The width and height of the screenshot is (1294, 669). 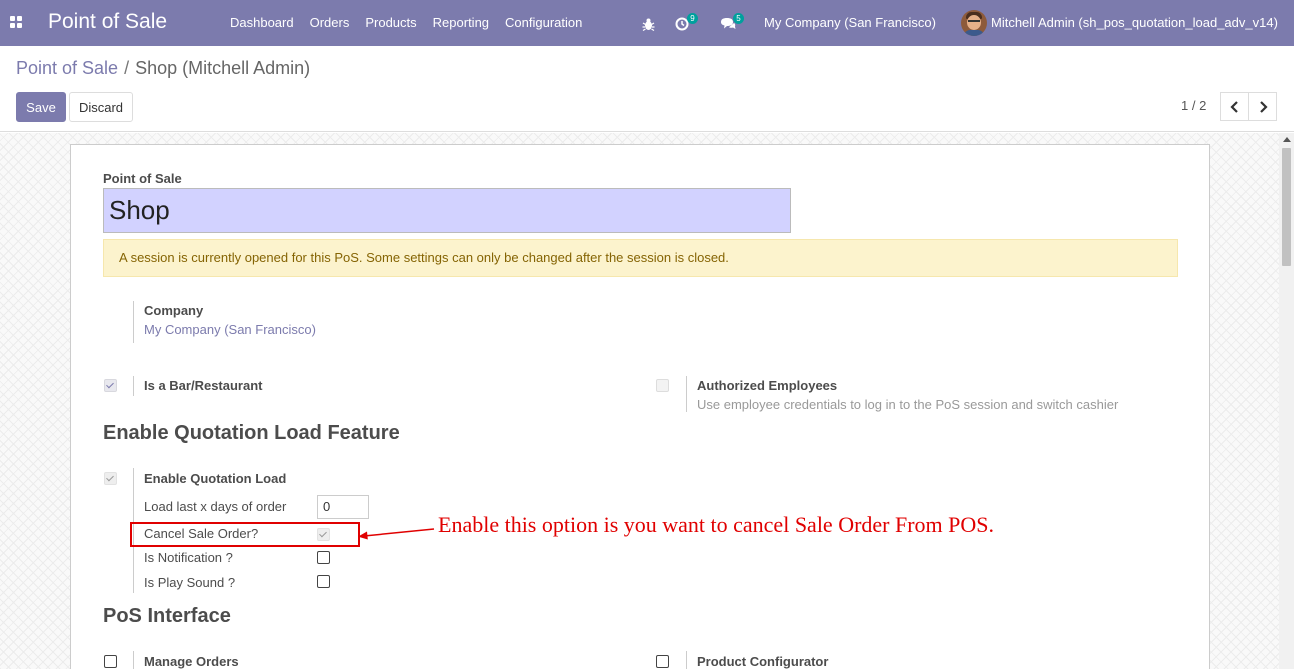 What do you see at coordinates (188, 557) in the screenshot?
I see `notification-label: Is Notification ?` at bounding box center [188, 557].